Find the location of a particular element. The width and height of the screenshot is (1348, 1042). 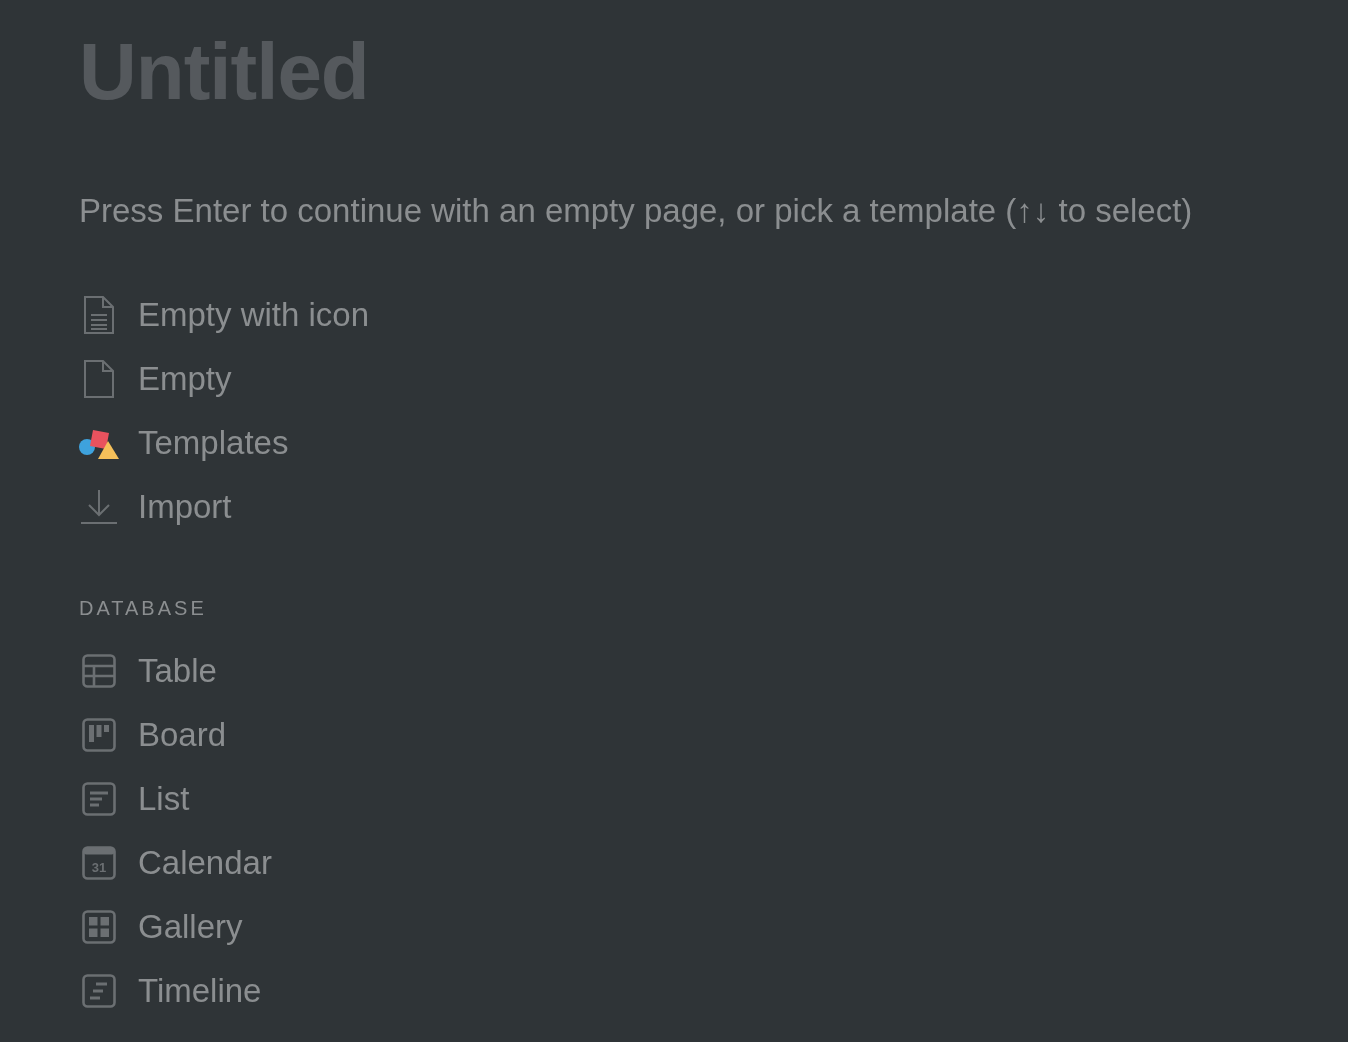

document-lines-icon is located at coordinates (99, 315).